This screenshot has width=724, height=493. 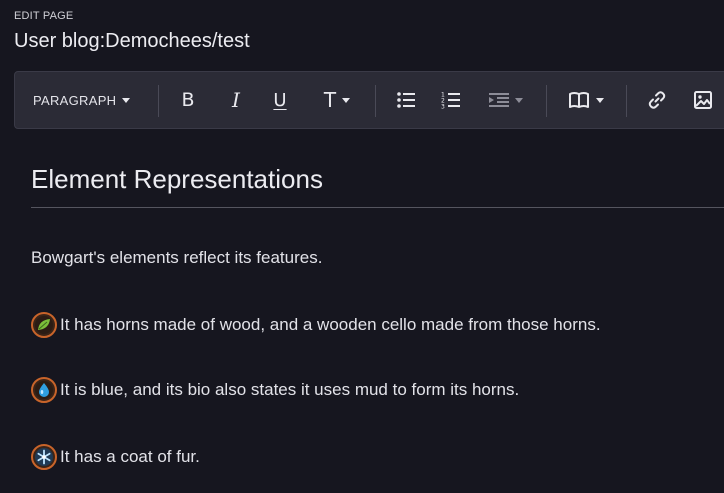 I want to click on numbered-list-button: 1 2 3, so click(x=451, y=100).